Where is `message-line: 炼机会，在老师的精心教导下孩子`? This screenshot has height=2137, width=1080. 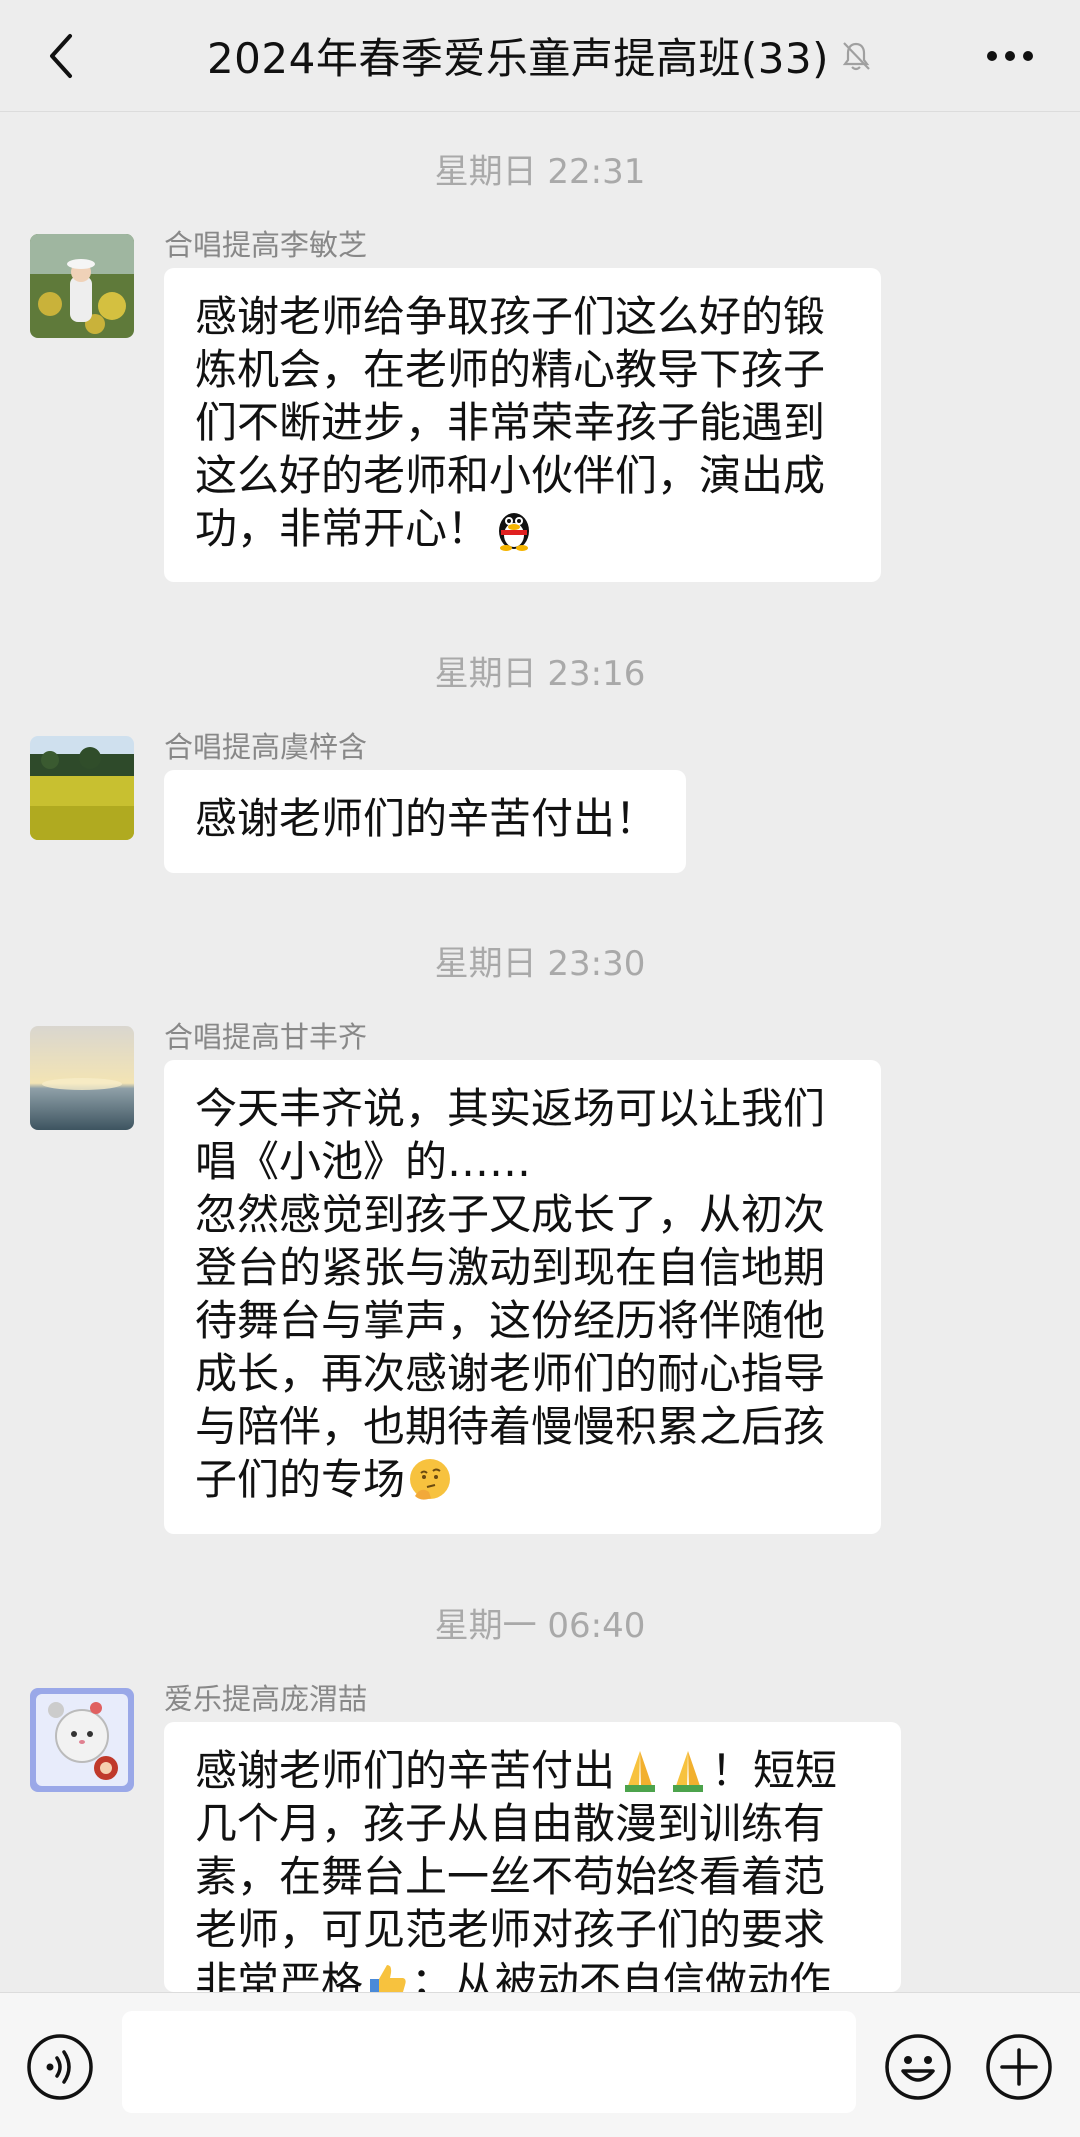 message-line: 炼机会，在老师的精心教导下孩子 is located at coordinates (510, 369).